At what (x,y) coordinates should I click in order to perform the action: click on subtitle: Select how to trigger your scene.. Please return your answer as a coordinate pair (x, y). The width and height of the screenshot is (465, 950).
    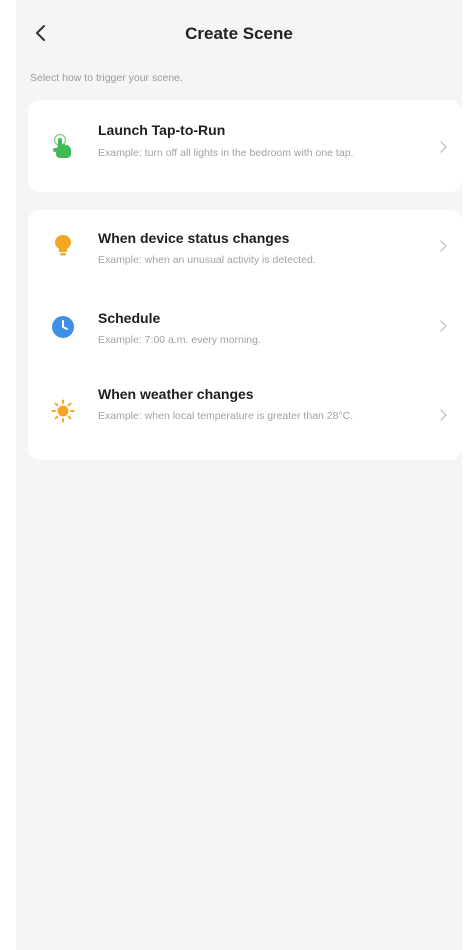
    Looking at the image, I should click on (106, 78).